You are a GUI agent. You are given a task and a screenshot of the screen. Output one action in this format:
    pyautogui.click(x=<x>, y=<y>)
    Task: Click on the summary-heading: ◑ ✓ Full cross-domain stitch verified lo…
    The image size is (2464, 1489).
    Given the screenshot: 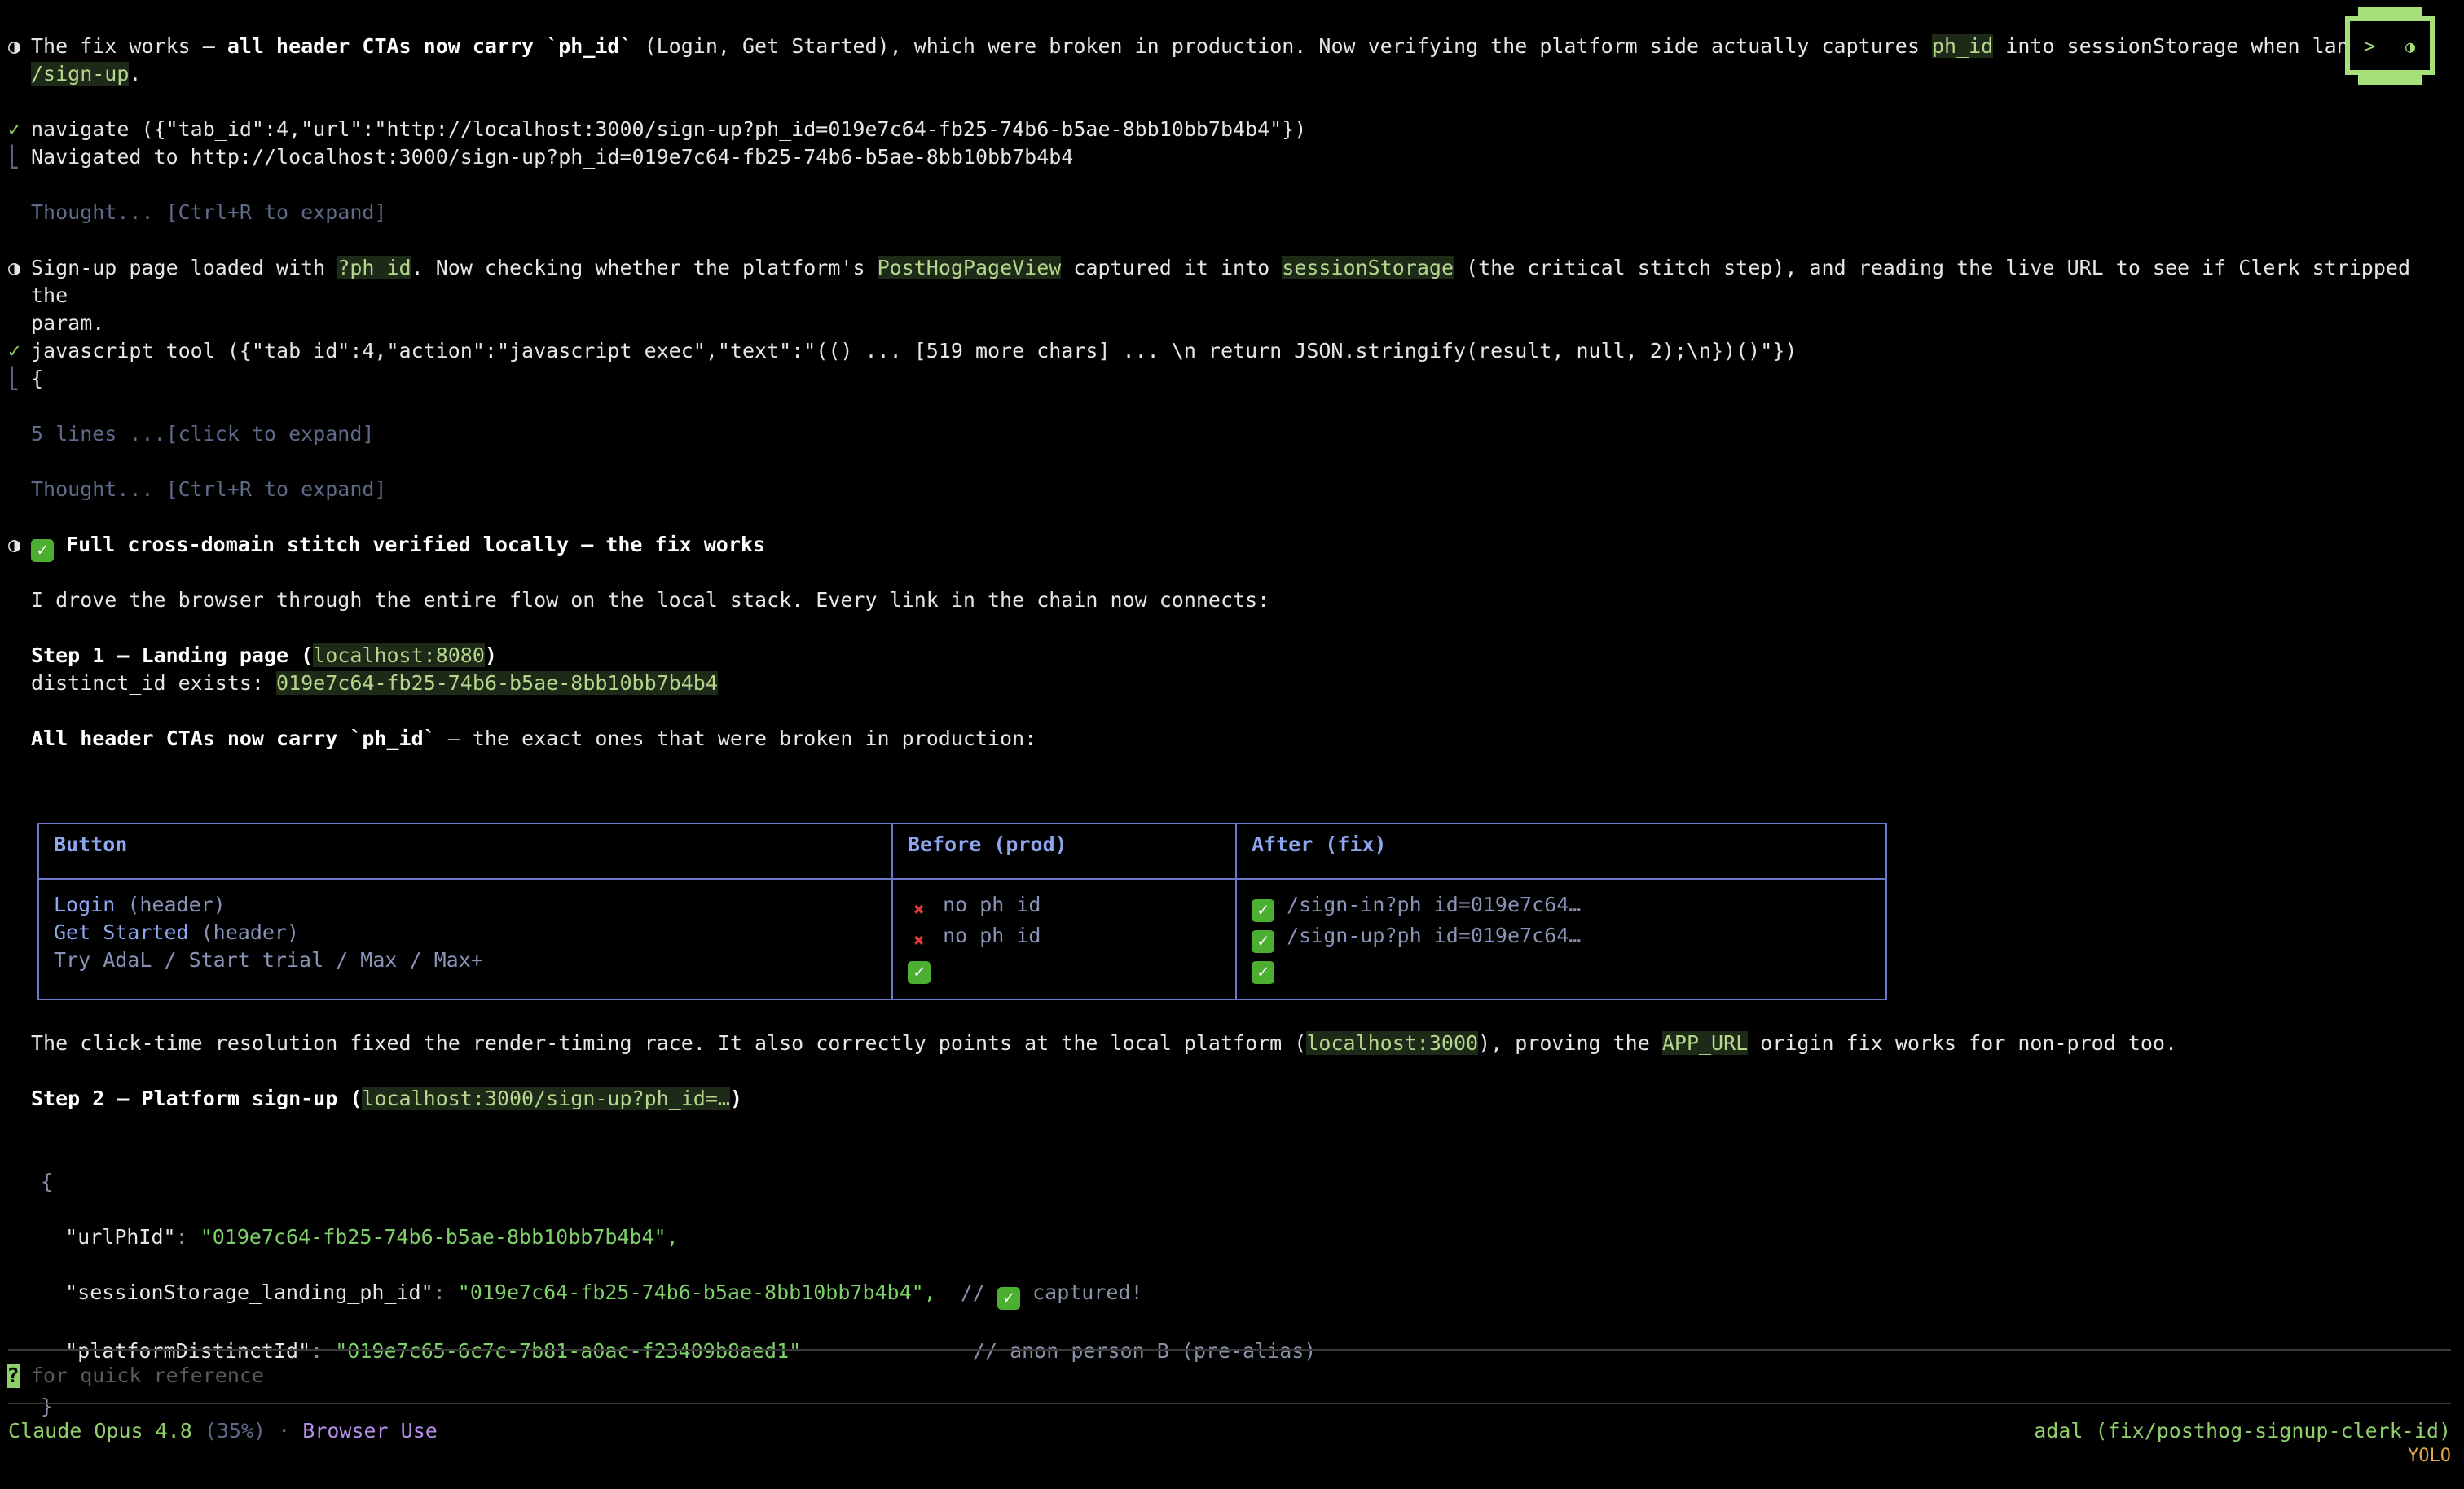 What is the action you would take?
    pyautogui.click(x=386, y=548)
    